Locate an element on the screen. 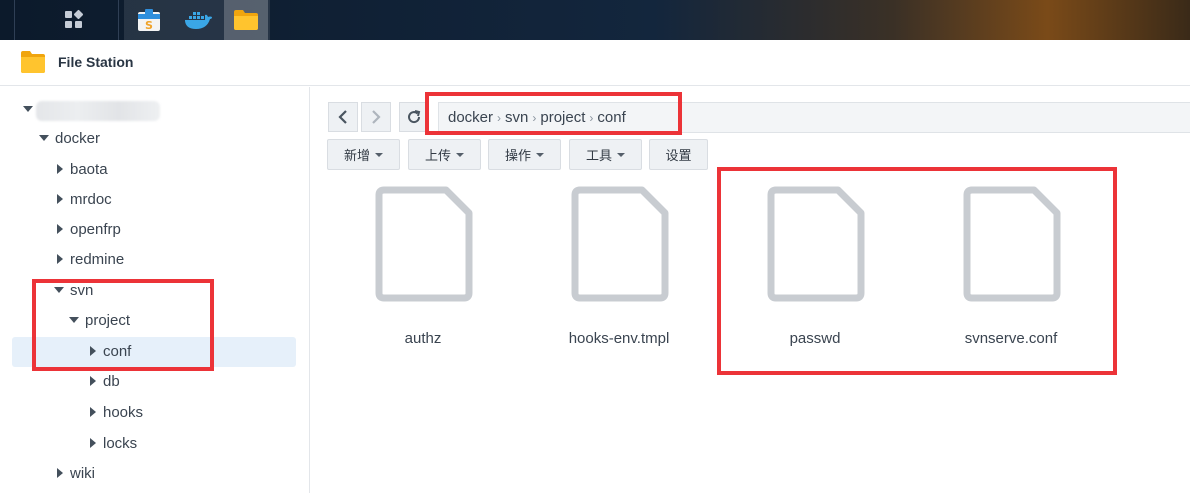  settings-button-label: 设置 is located at coordinates (678, 156).